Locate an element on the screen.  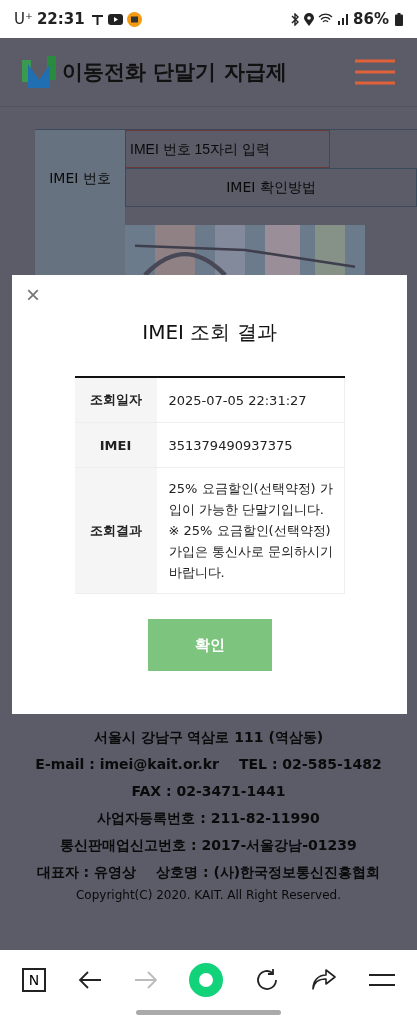
carrier-label: U⁺ is located at coordinates (23, 19).